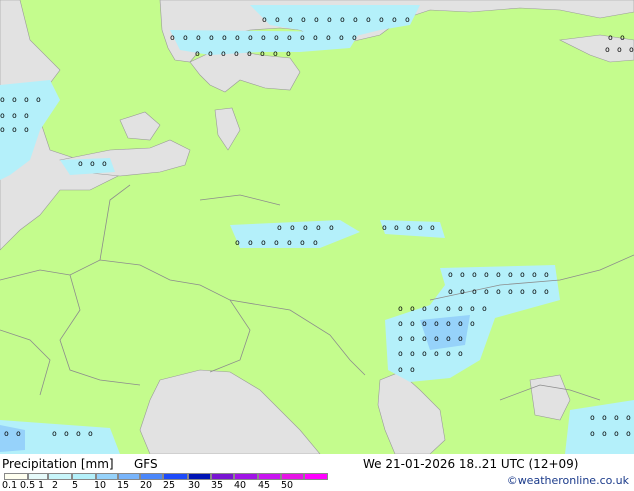 This screenshot has height=491, width=634. What do you see at coordinates (471, 464) in the screenshot?
I see `forecast-datetime: We 21-01-2026 18..21 UTC (12+09)` at bounding box center [471, 464].